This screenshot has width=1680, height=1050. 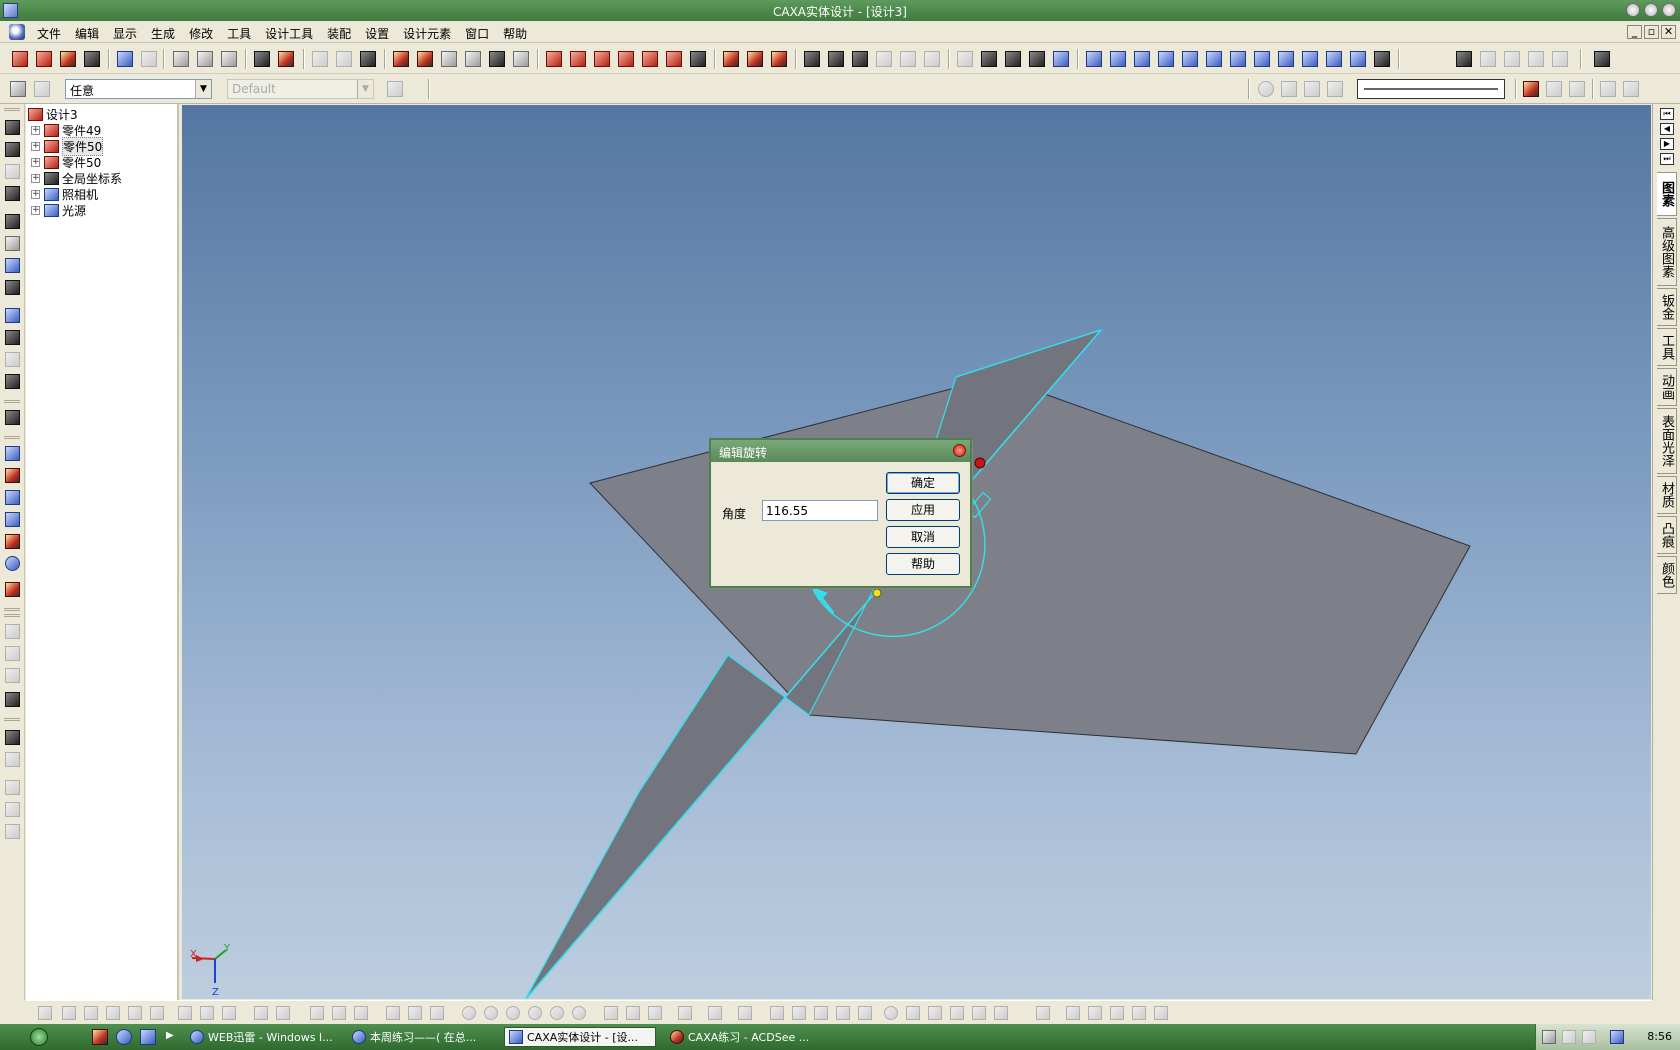 What do you see at coordinates (491, 1013) in the screenshot?
I see `circle-b-icon` at bounding box center [491, 1013].